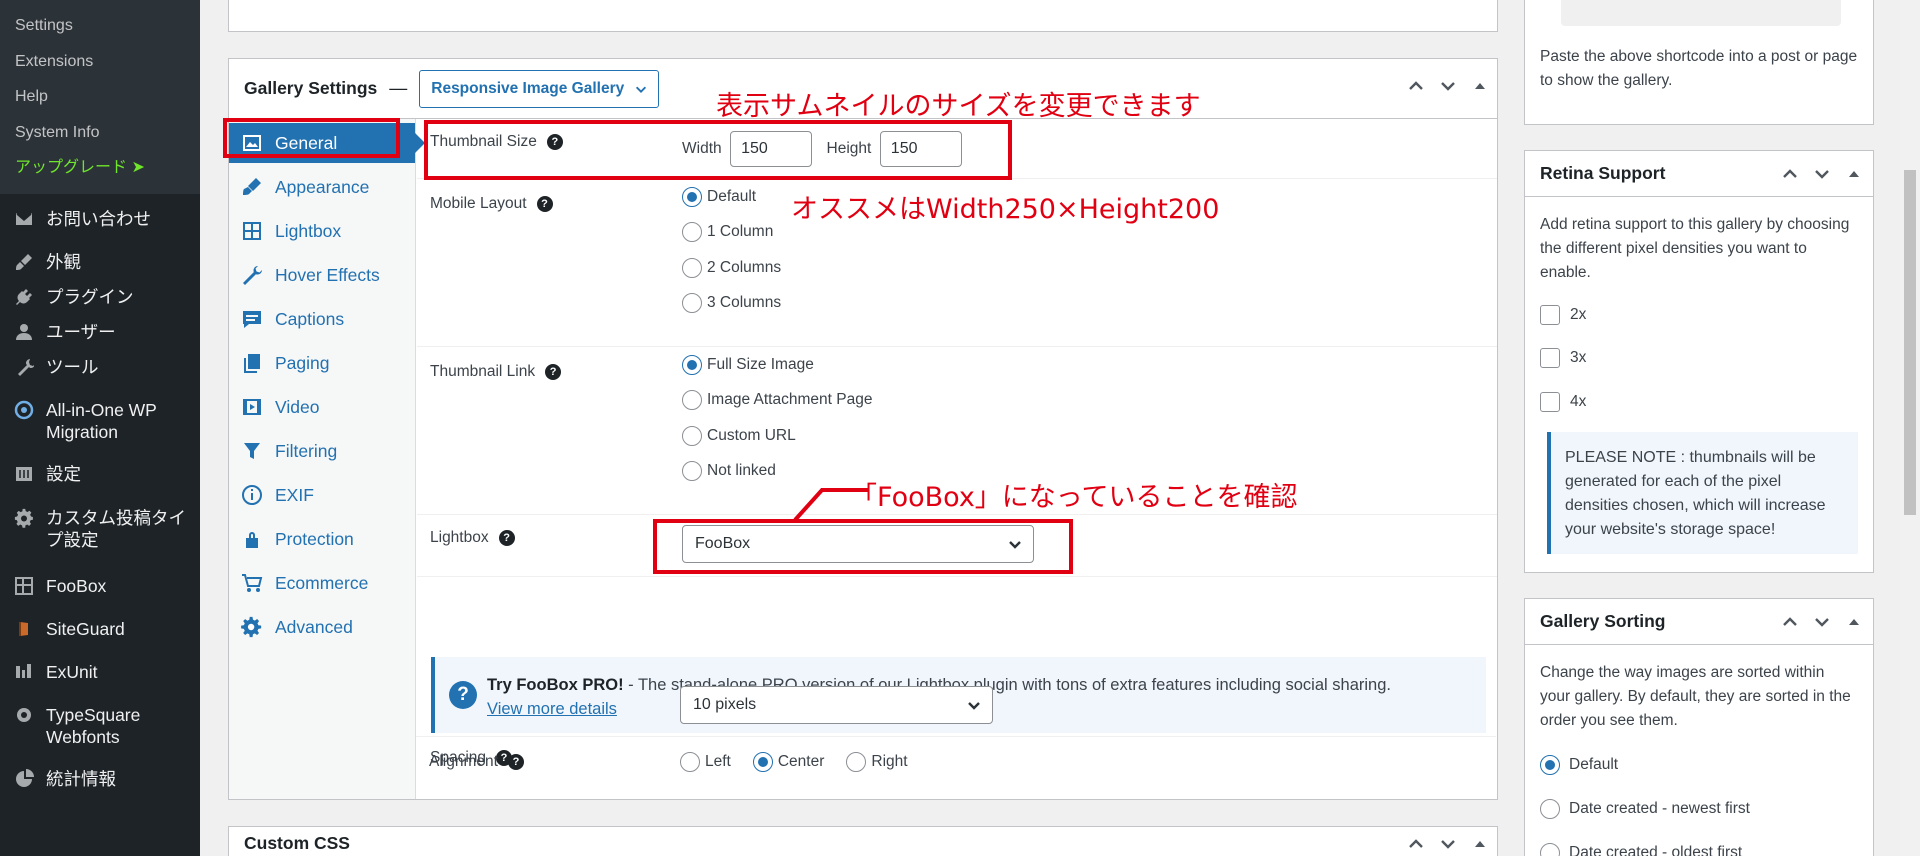 The width and height of the screenshot is (1920, 856). Describe the element at coordinates (100, 736) in the screenshot. I see `menu-item-typesquare: TypeSquare Webfonts` at that location.